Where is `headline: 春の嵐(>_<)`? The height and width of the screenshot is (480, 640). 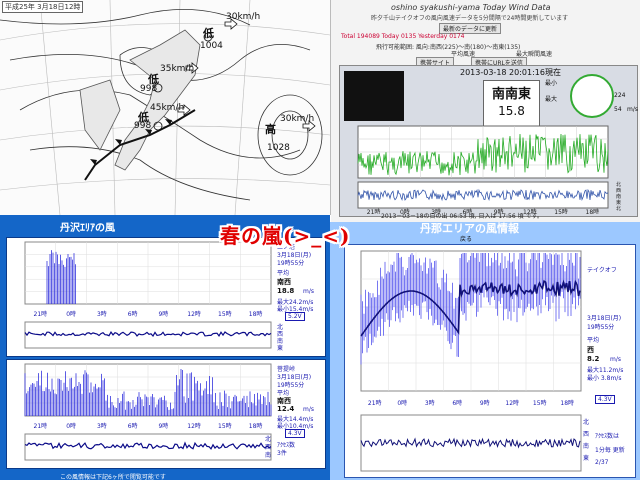
headline: 春の嵐(>_<) is located at coordinates (285, 236).